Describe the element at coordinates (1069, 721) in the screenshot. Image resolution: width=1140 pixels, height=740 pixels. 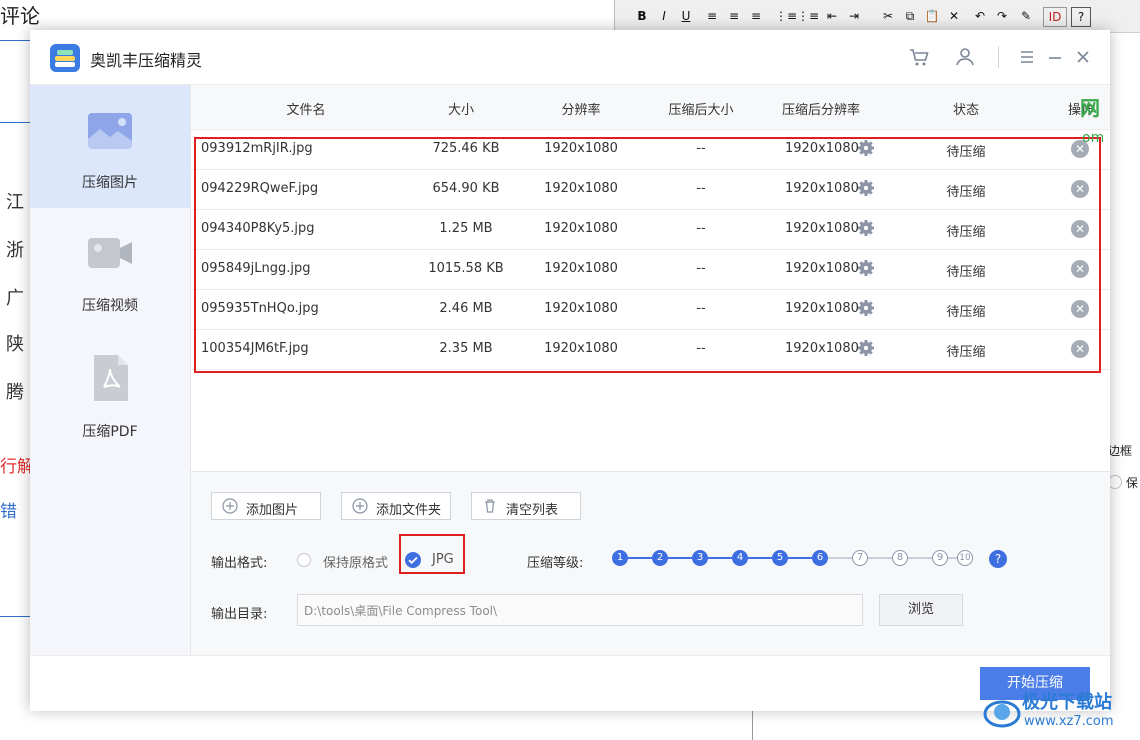
I see `watermark-url: www.xz7.com` at that location.